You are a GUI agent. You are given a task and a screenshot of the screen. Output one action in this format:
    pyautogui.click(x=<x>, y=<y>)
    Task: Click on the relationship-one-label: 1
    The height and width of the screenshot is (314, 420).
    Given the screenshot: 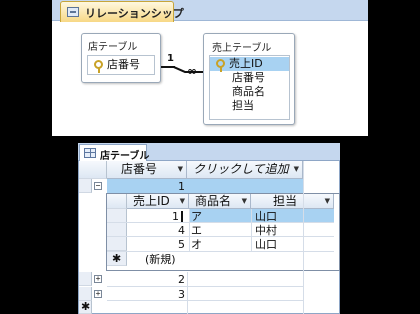 What is the action you would take?
    pyautogui.click(x=170, y=58)
    